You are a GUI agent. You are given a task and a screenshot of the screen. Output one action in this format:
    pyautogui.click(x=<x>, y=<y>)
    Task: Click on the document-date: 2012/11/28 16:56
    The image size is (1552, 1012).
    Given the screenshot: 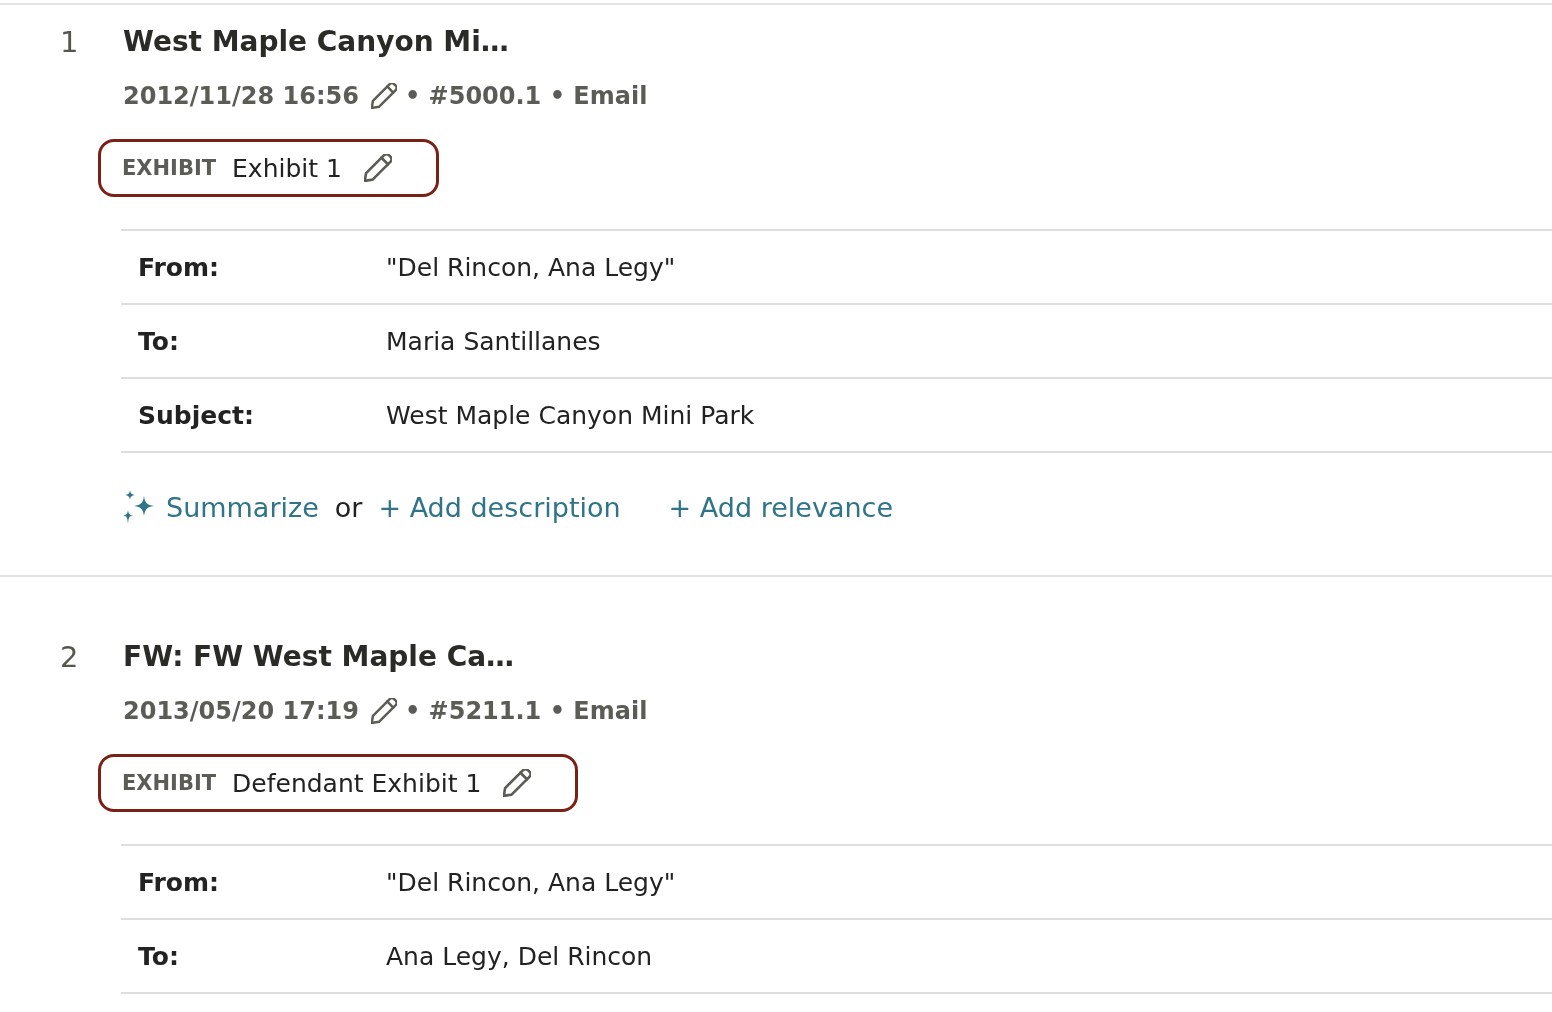 What is the action you would take?
    pyautogui.click(x=241, y=96)
    